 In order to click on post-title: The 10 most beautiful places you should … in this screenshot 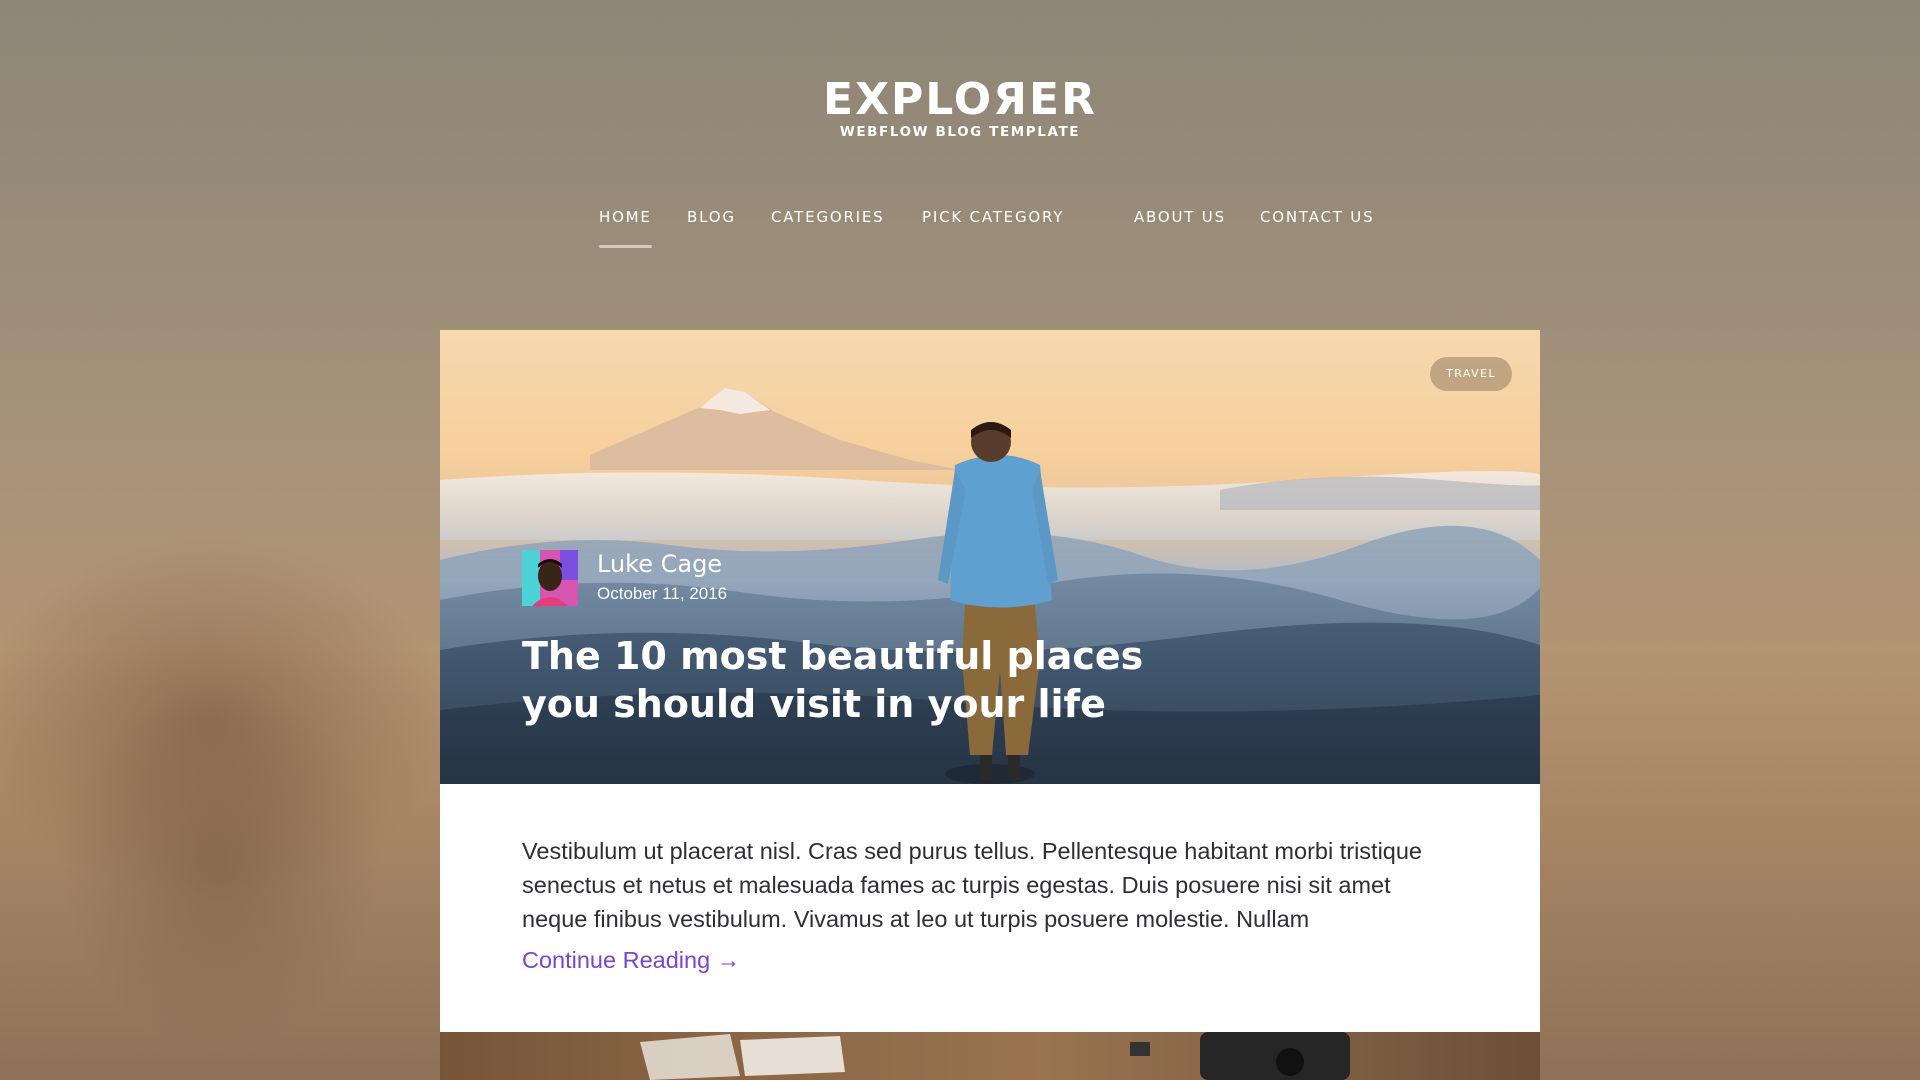, I will do `click(872, 680)`.